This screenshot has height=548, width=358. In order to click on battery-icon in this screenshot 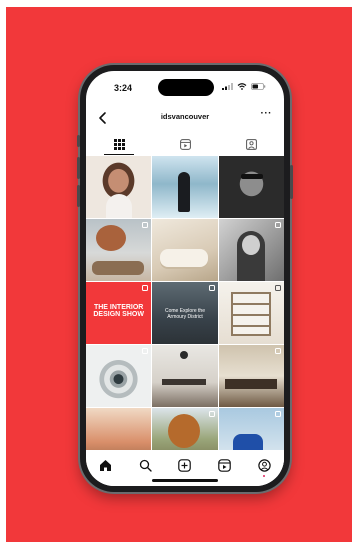, I will do `click(258, 86)`.